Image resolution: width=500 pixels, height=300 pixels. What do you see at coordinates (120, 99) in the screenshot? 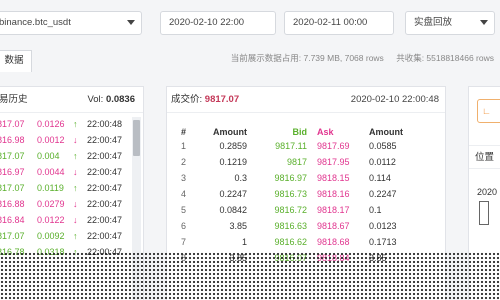
I see `volume-value: 0.0836` at bounding box center [120, 99].